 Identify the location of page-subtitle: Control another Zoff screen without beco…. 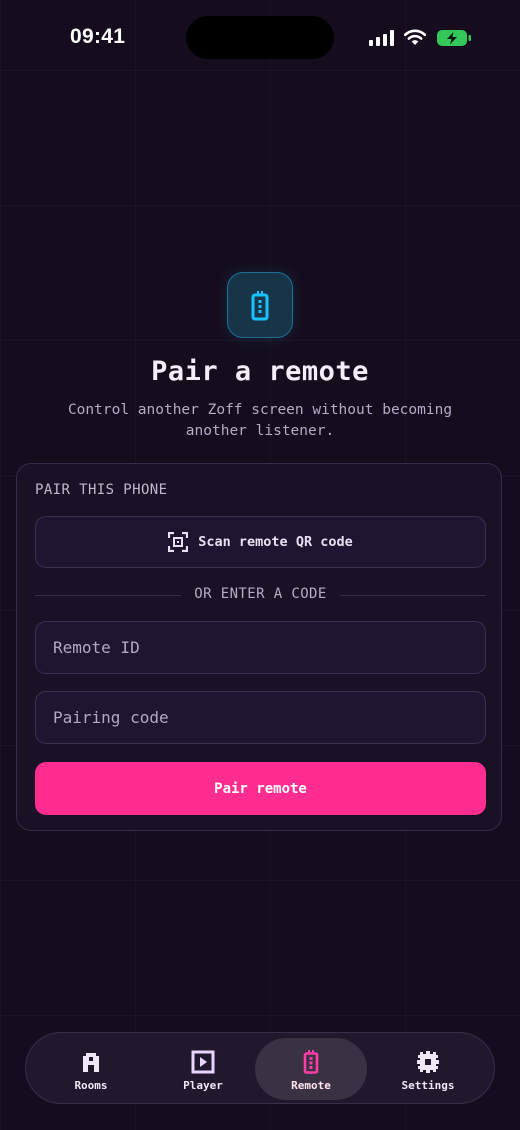
(260, 420).